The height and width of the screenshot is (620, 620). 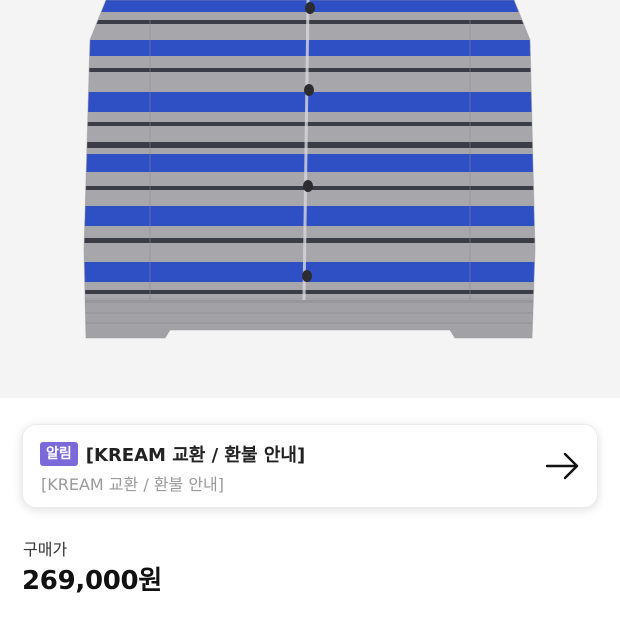 What do you see at coordinates (59, 454) in the screenshot?
I see `notice-badge: 알림` at bounding box center [59, 454].